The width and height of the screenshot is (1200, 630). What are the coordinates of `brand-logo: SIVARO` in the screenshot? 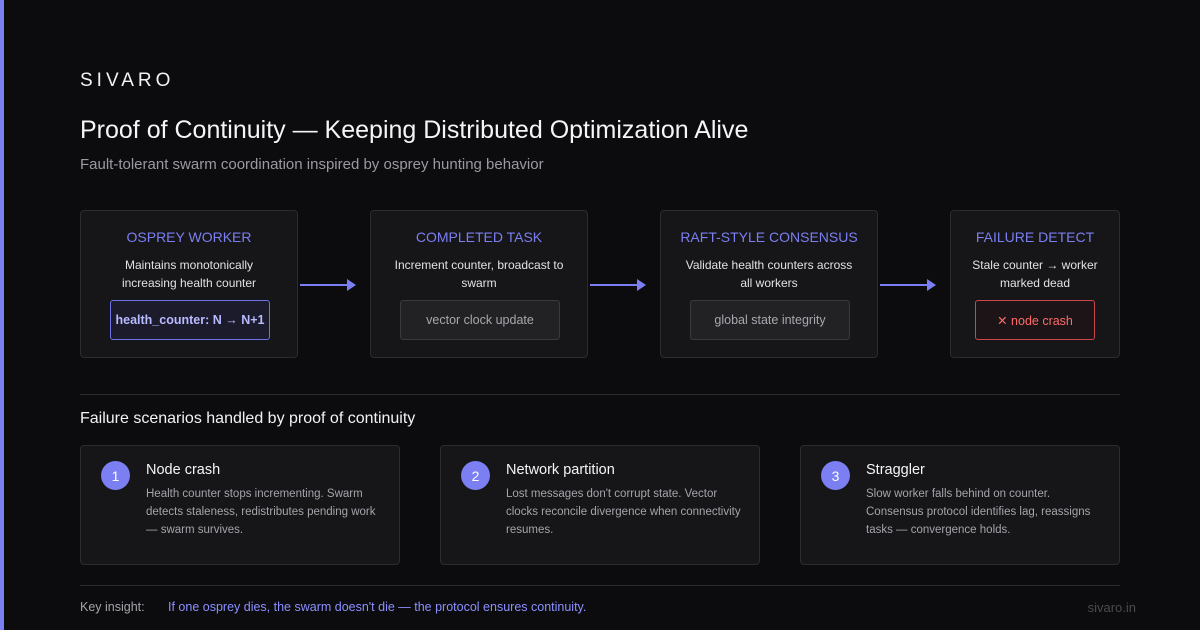 It's located at (127, 80).